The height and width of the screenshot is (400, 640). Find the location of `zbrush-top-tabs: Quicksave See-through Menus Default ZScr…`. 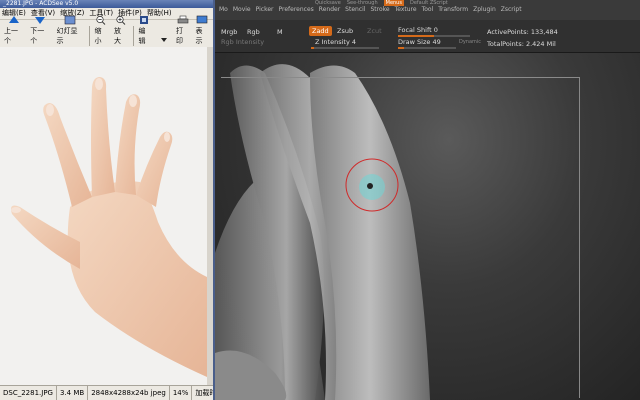

zbrush-top-tabs: Quicksave See-through Menus Default ZScr… is located at coordinates (427, 3).